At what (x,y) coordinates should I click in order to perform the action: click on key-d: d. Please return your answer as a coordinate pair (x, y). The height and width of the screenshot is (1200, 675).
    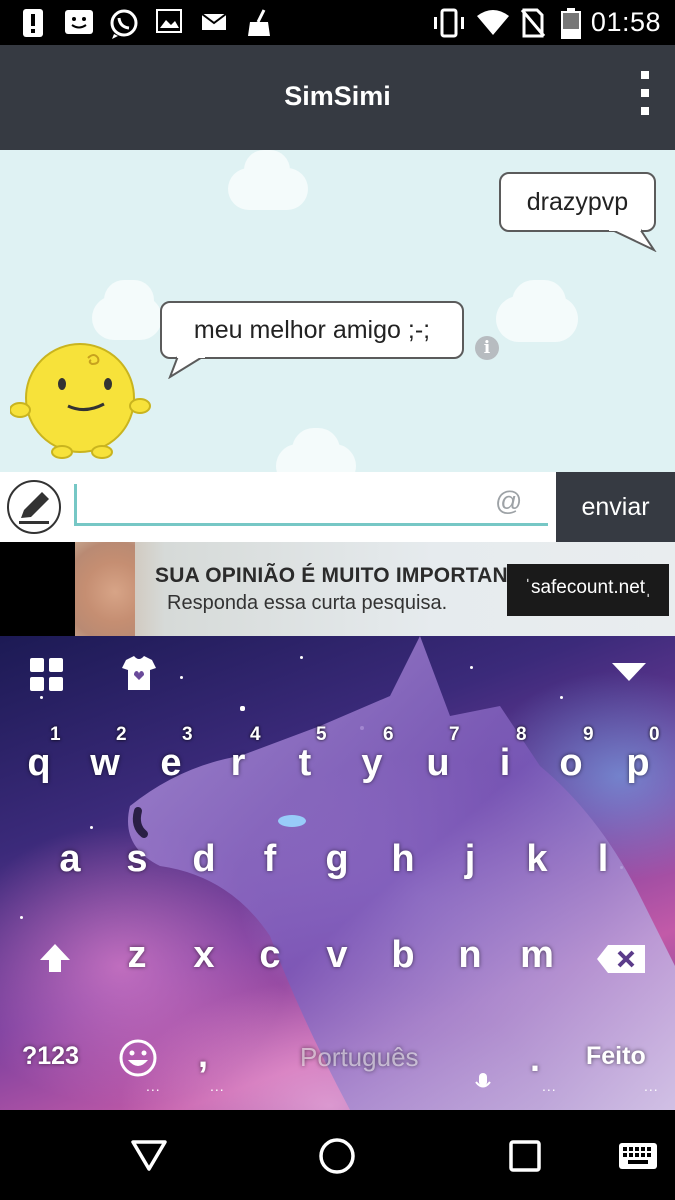
    Looking at the image, I should click on (204, 859).